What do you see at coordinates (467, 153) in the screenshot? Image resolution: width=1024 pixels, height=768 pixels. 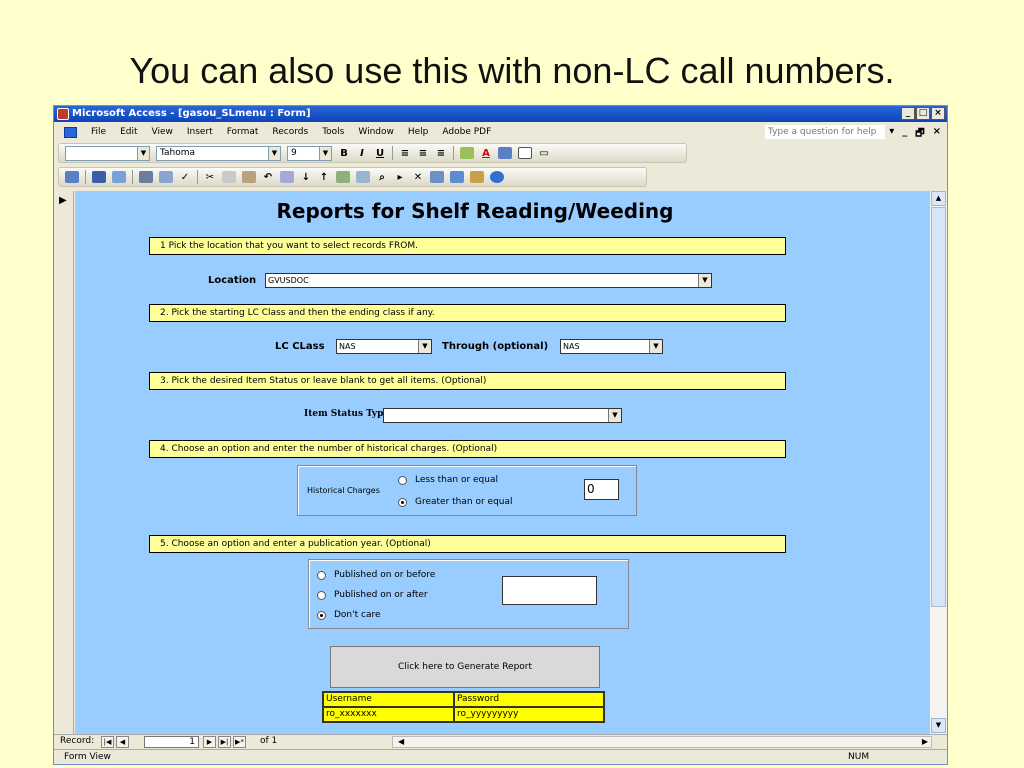 I see `fill-color-icon` at bounding box center [467, 153].